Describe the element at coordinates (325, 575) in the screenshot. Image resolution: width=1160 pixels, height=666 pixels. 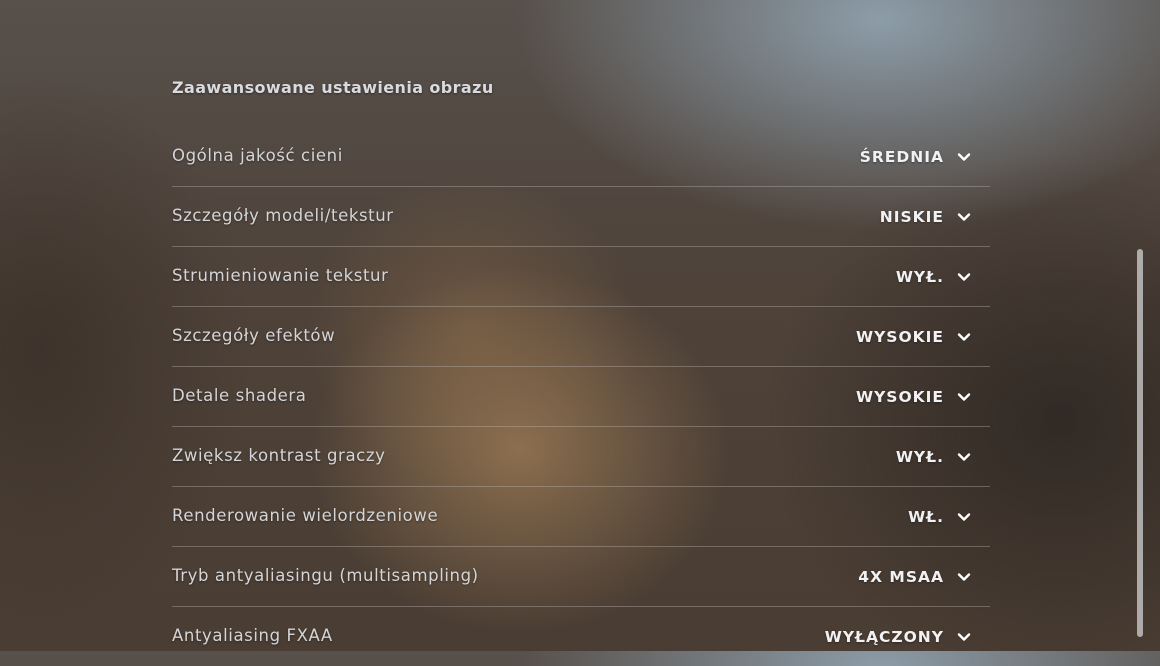
I see `setting-label: Tryb antyaliasingu (multisampling)` at that location.